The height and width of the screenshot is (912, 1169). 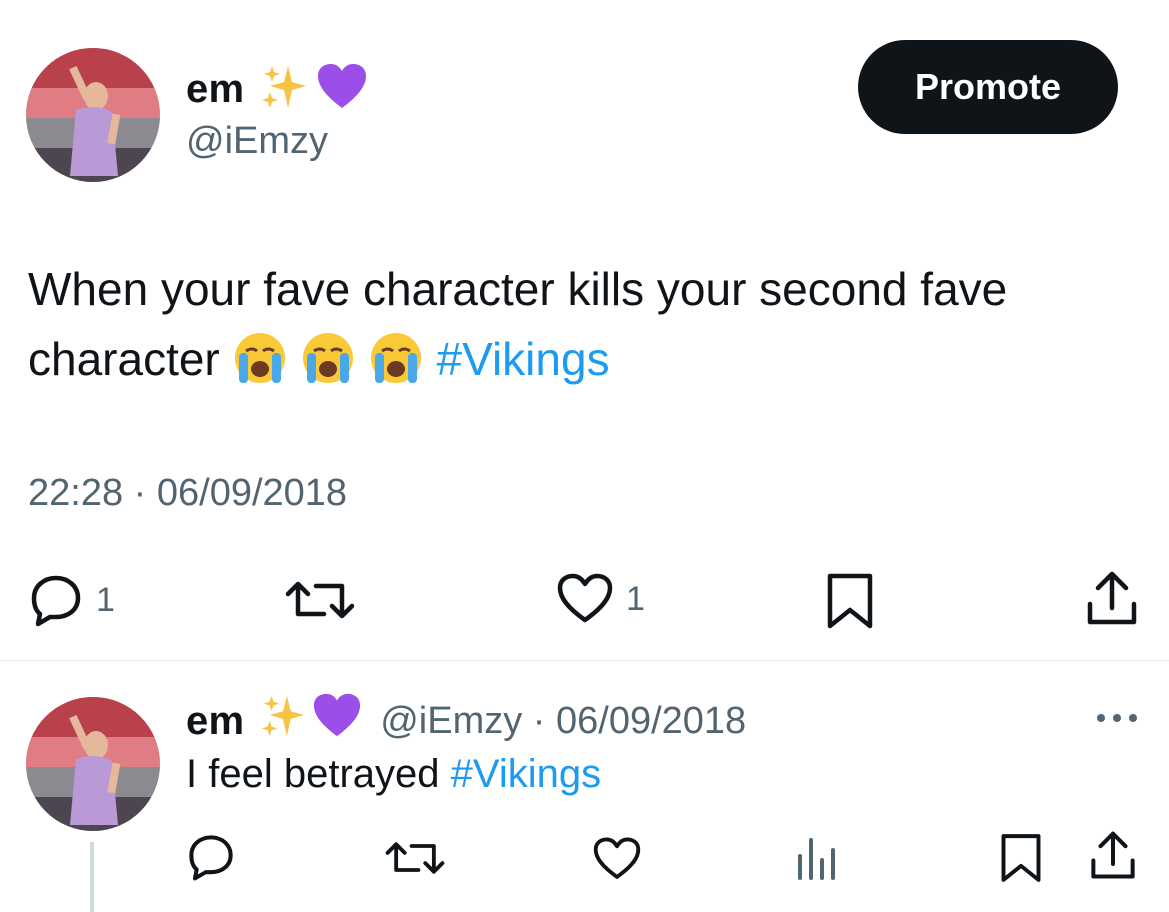 I want to click on reply-button: 1, so click(x=71, y=600).